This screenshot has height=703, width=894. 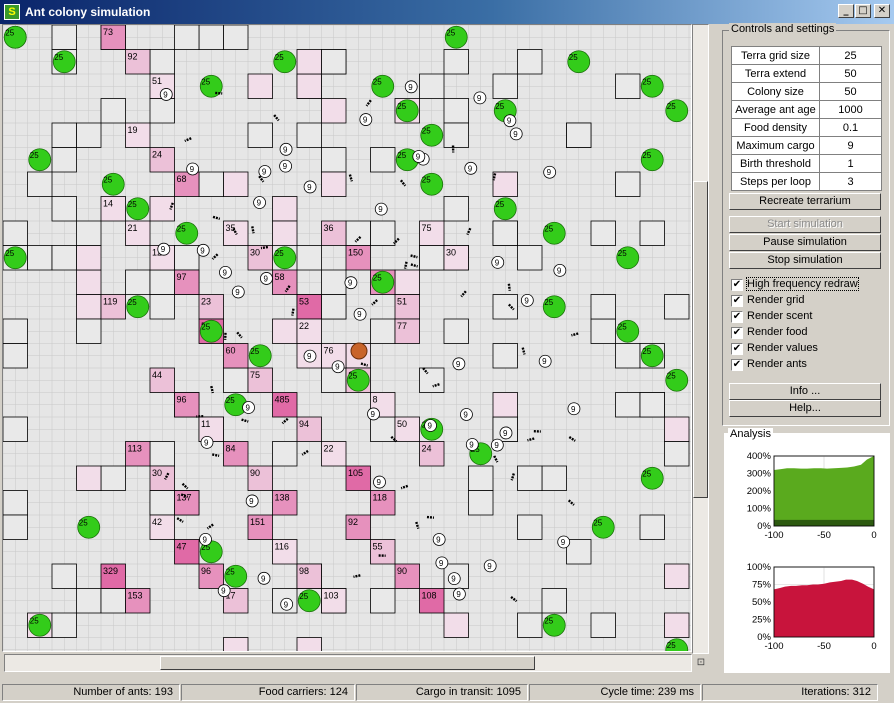 I want to click on minimize-button: _, so click(x=846, y=11).